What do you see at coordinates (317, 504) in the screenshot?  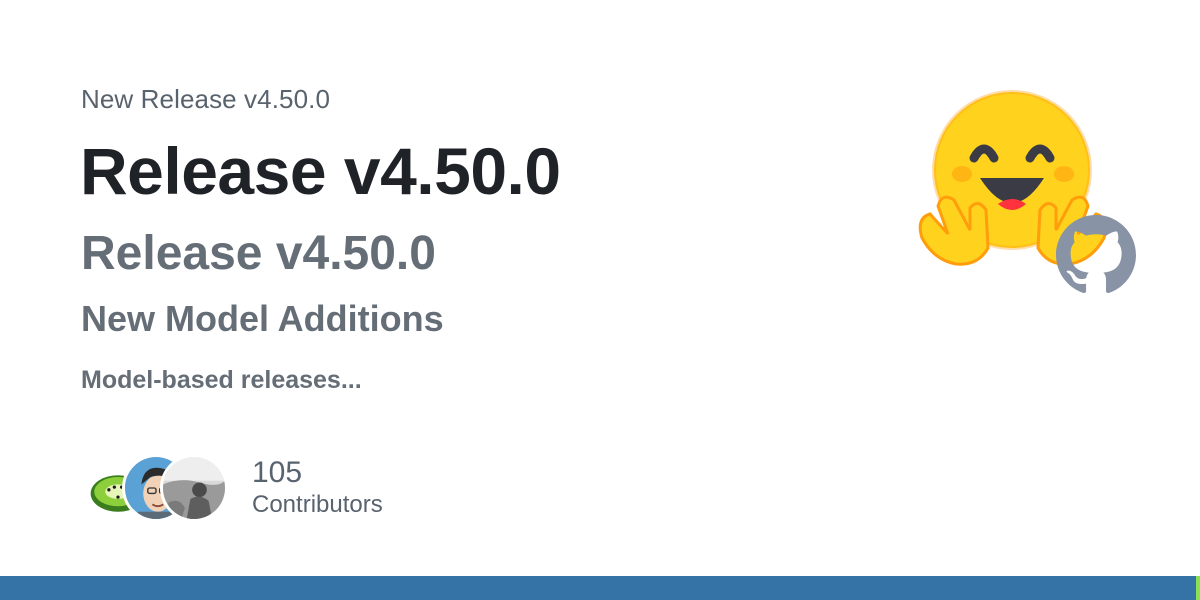 I see `contributors-label: Contributors` at bounding box center [317, 504].